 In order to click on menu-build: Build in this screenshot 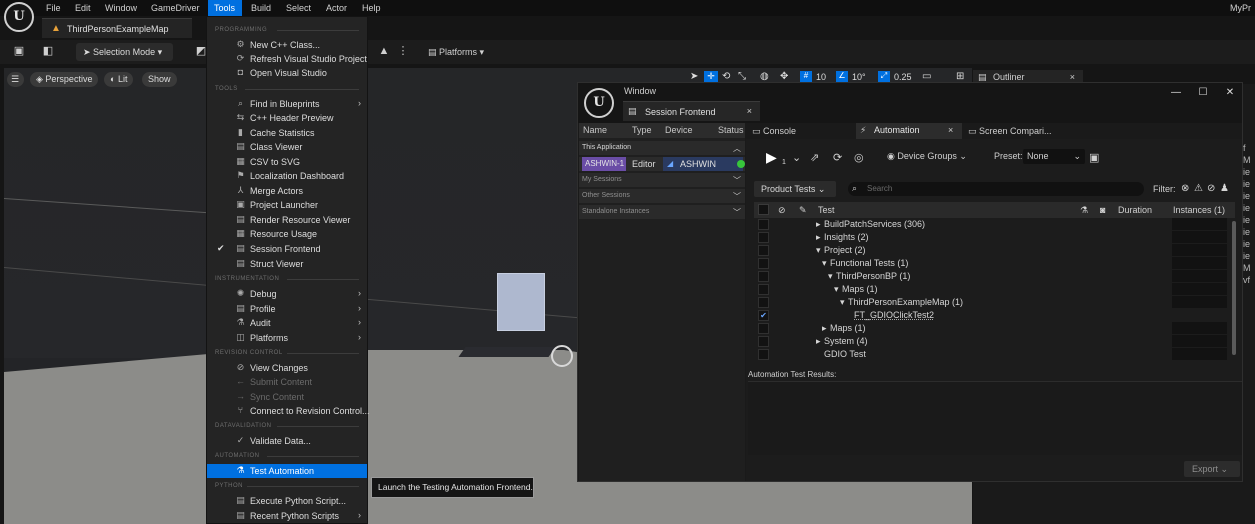, I will do `click(261, 8)`.